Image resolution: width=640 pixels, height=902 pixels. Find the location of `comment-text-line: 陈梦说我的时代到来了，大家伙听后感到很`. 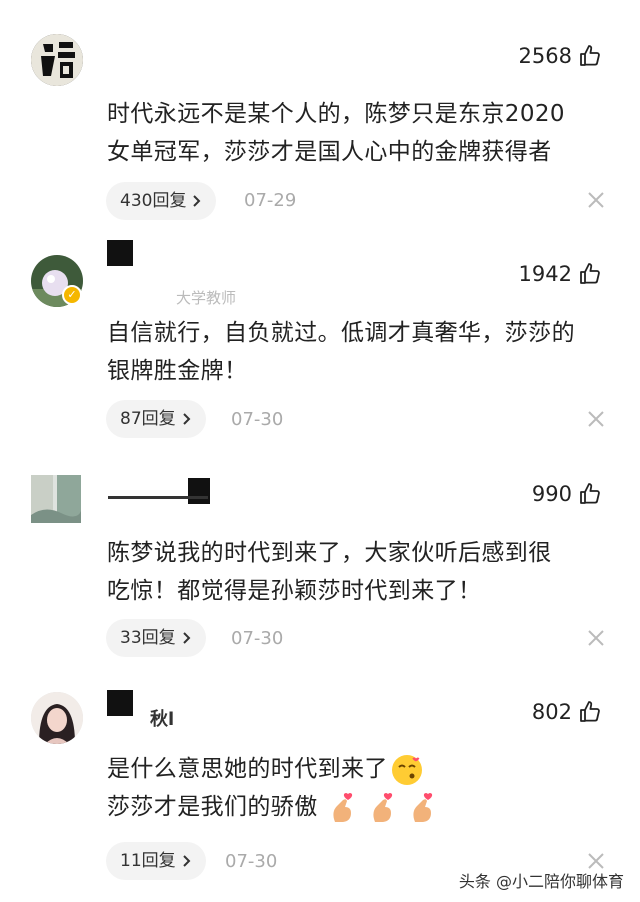

comment-text-line: 陈梦说我的时代到来了，大家伙听后感到很 is located at coordinates (329, 553).